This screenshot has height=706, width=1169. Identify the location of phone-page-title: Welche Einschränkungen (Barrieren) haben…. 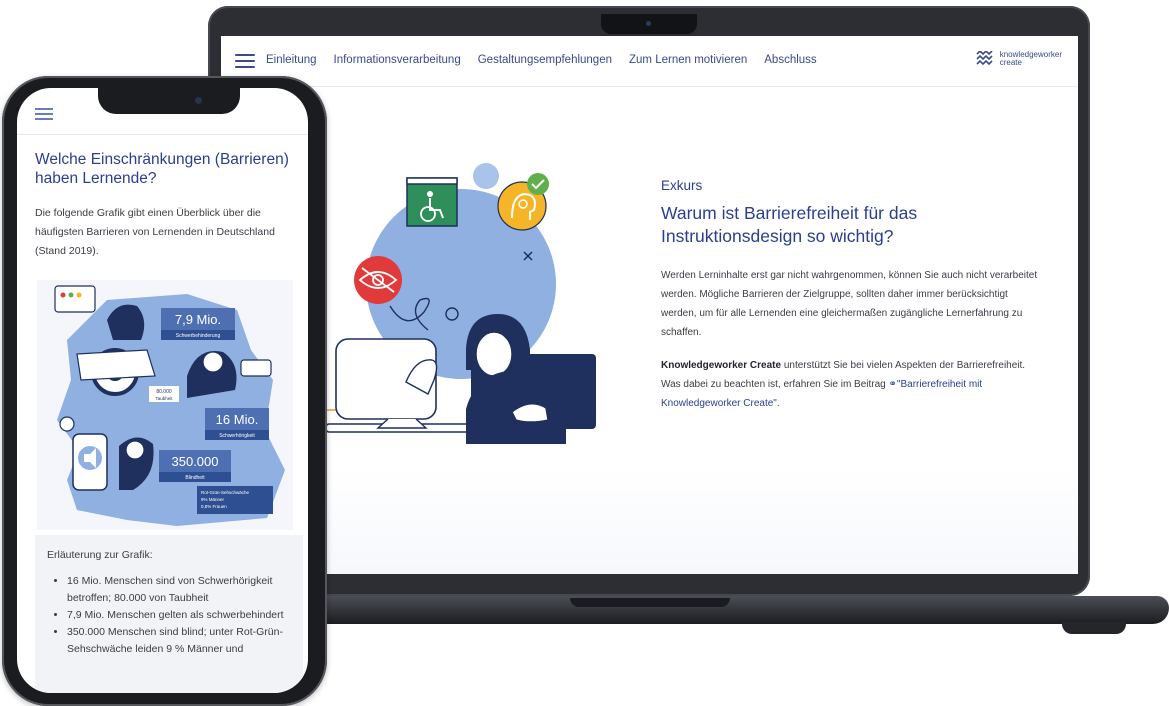
(162, 169).